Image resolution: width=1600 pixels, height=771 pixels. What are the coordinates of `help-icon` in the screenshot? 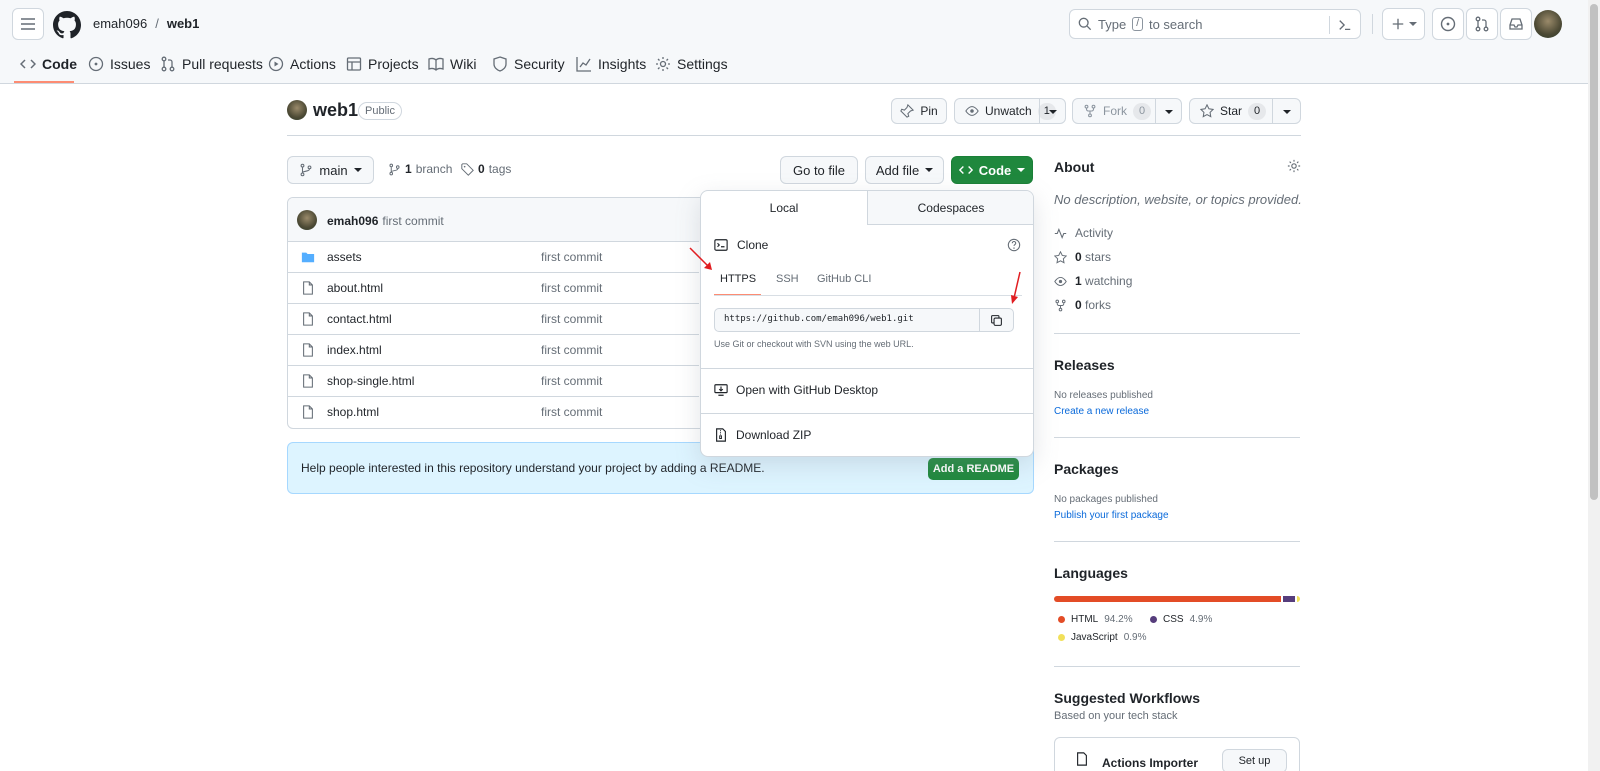 It's located at (1014, 245).